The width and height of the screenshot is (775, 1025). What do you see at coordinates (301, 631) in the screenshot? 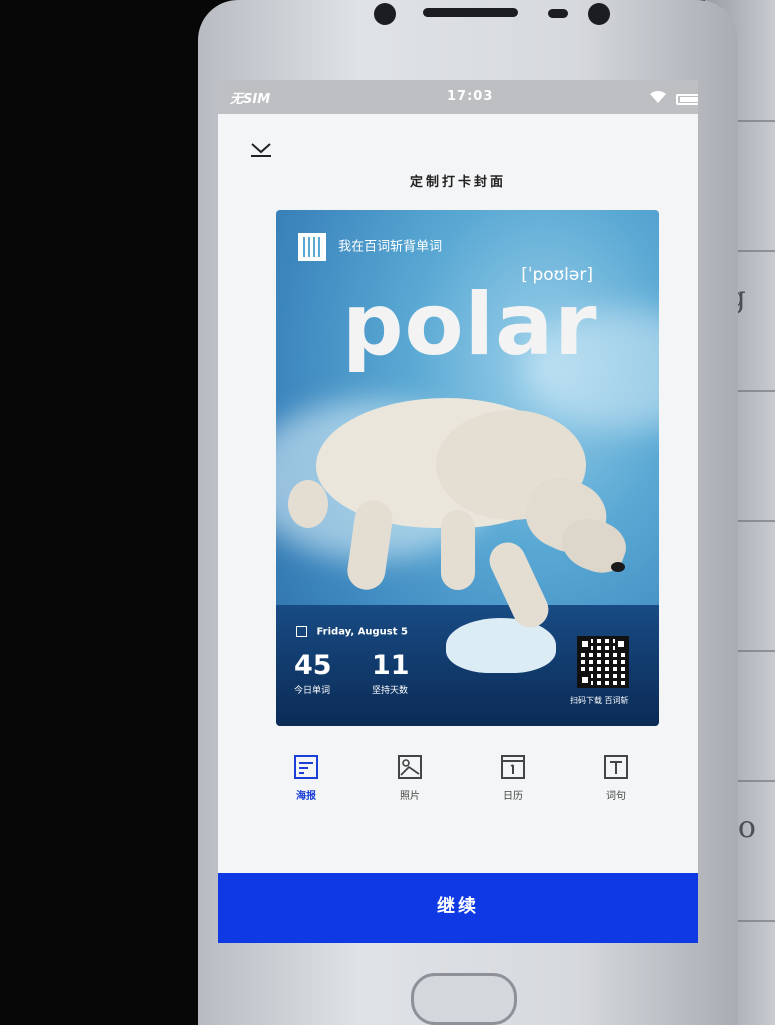
I see `calendar-check-icon` at bounding box center [301, 631].